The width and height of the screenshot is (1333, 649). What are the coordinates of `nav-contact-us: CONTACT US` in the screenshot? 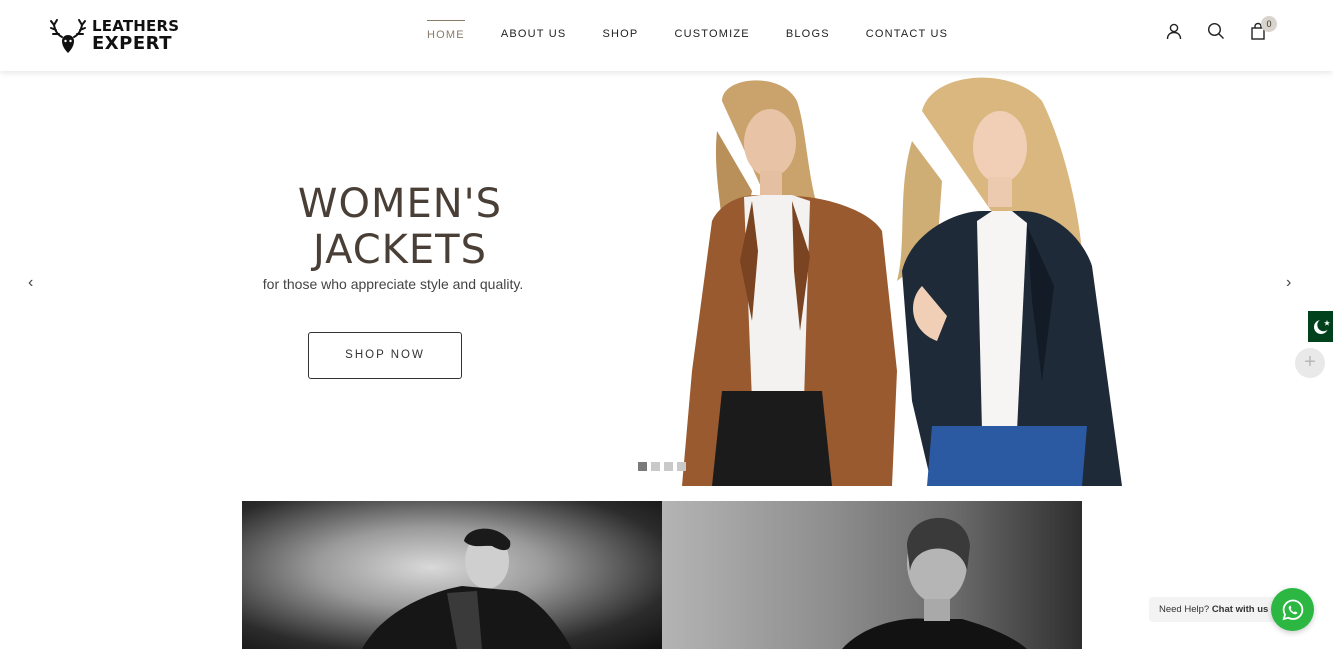 It's located at (907, 35).